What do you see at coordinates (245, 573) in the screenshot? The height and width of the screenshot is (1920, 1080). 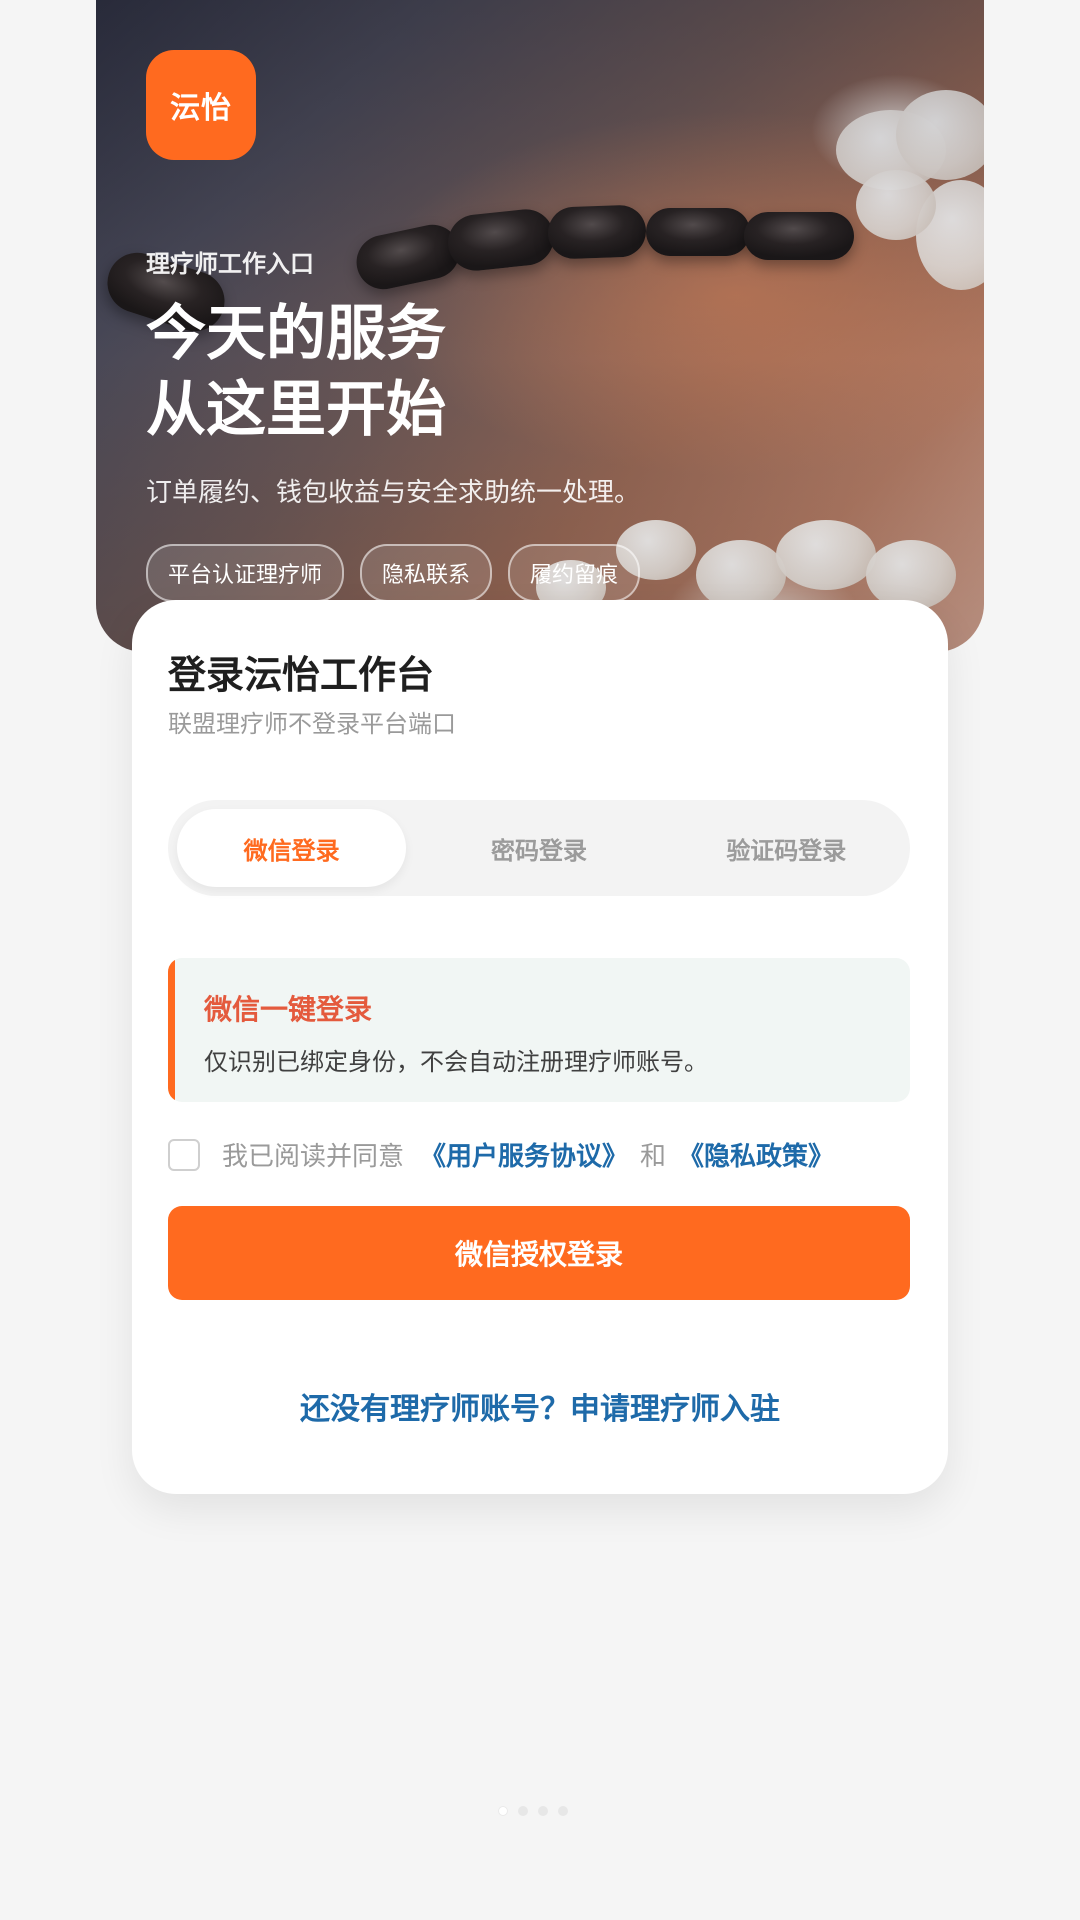 I see `chip-certified: 平台认证理疗师` at bounding box center [245, 573].